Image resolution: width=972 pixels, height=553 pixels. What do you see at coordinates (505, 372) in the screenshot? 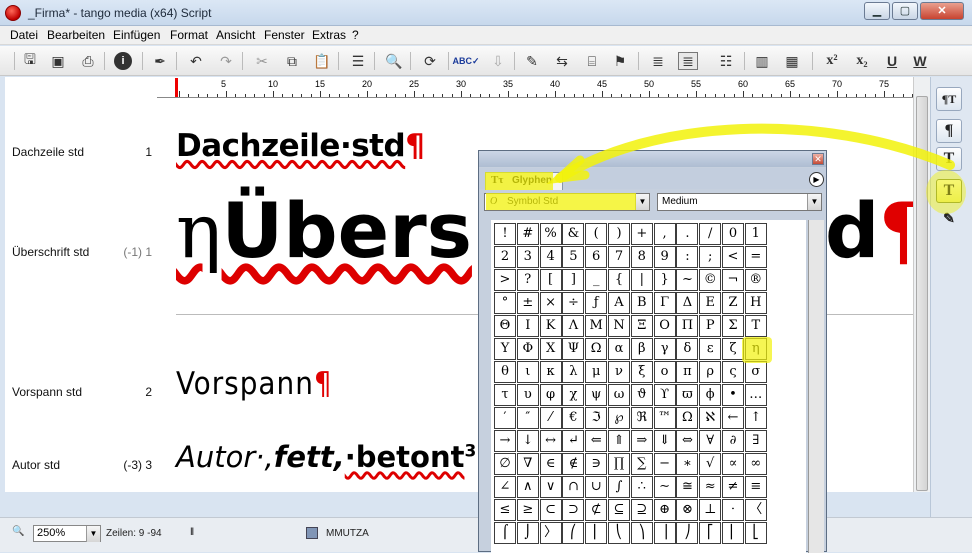
I see `glyph-cell: θ` at bounding box center [505, 372].